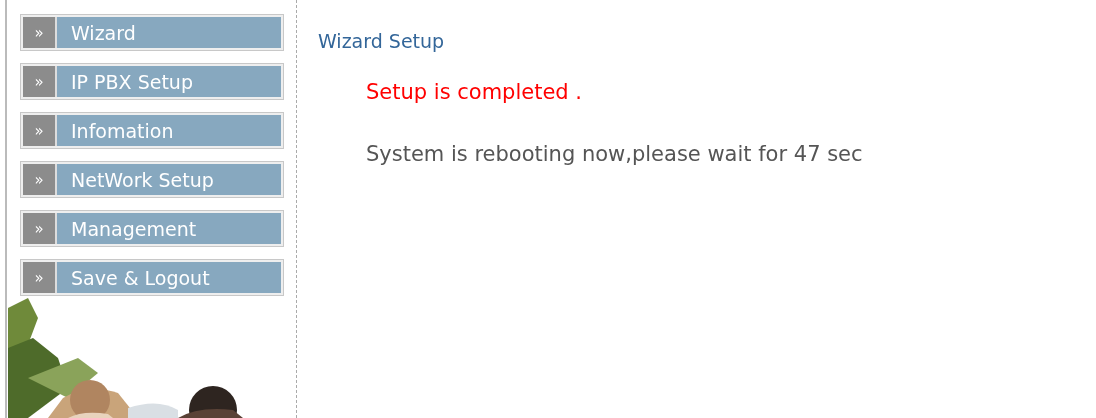  Describe the element at coordinates (152, 32) in the screenshot. I see `menu-item: » Wizard` at that location.